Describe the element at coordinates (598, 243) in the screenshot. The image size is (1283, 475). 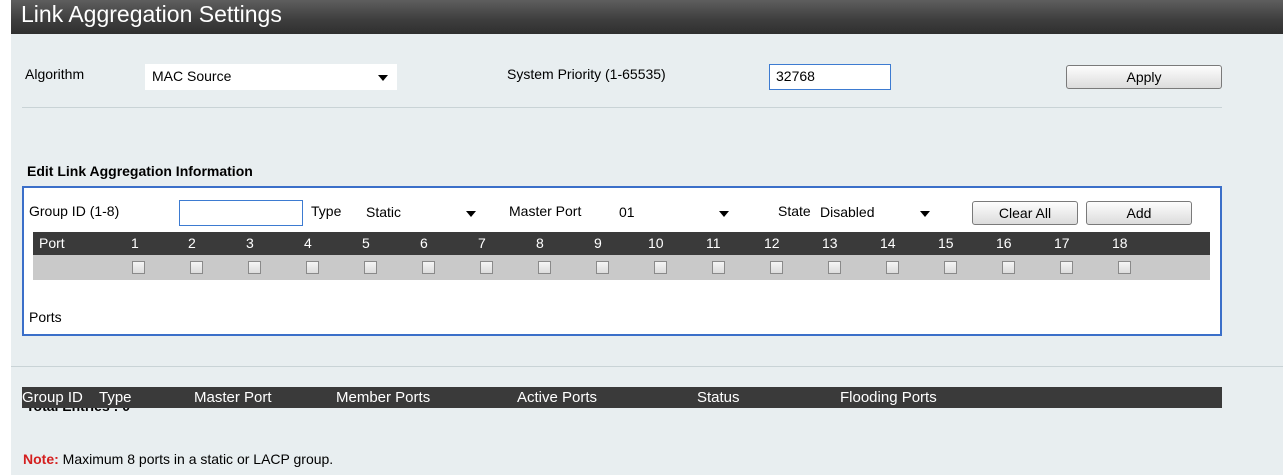
I see `port-number: 9` at that location.